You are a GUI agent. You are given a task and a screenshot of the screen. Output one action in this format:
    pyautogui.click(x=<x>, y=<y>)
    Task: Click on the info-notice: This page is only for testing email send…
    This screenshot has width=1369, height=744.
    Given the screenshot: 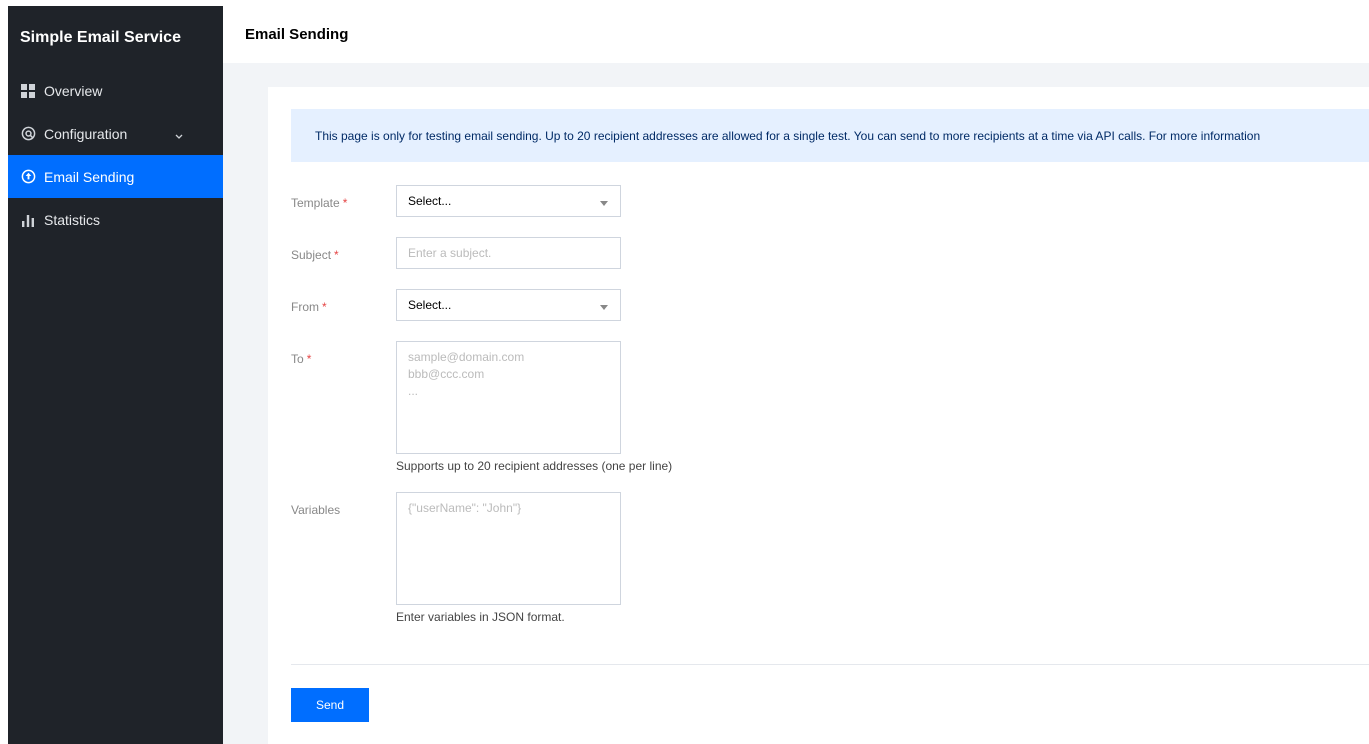 What is the action you would take?
    pyautogui.click(x=830, y=135)
    